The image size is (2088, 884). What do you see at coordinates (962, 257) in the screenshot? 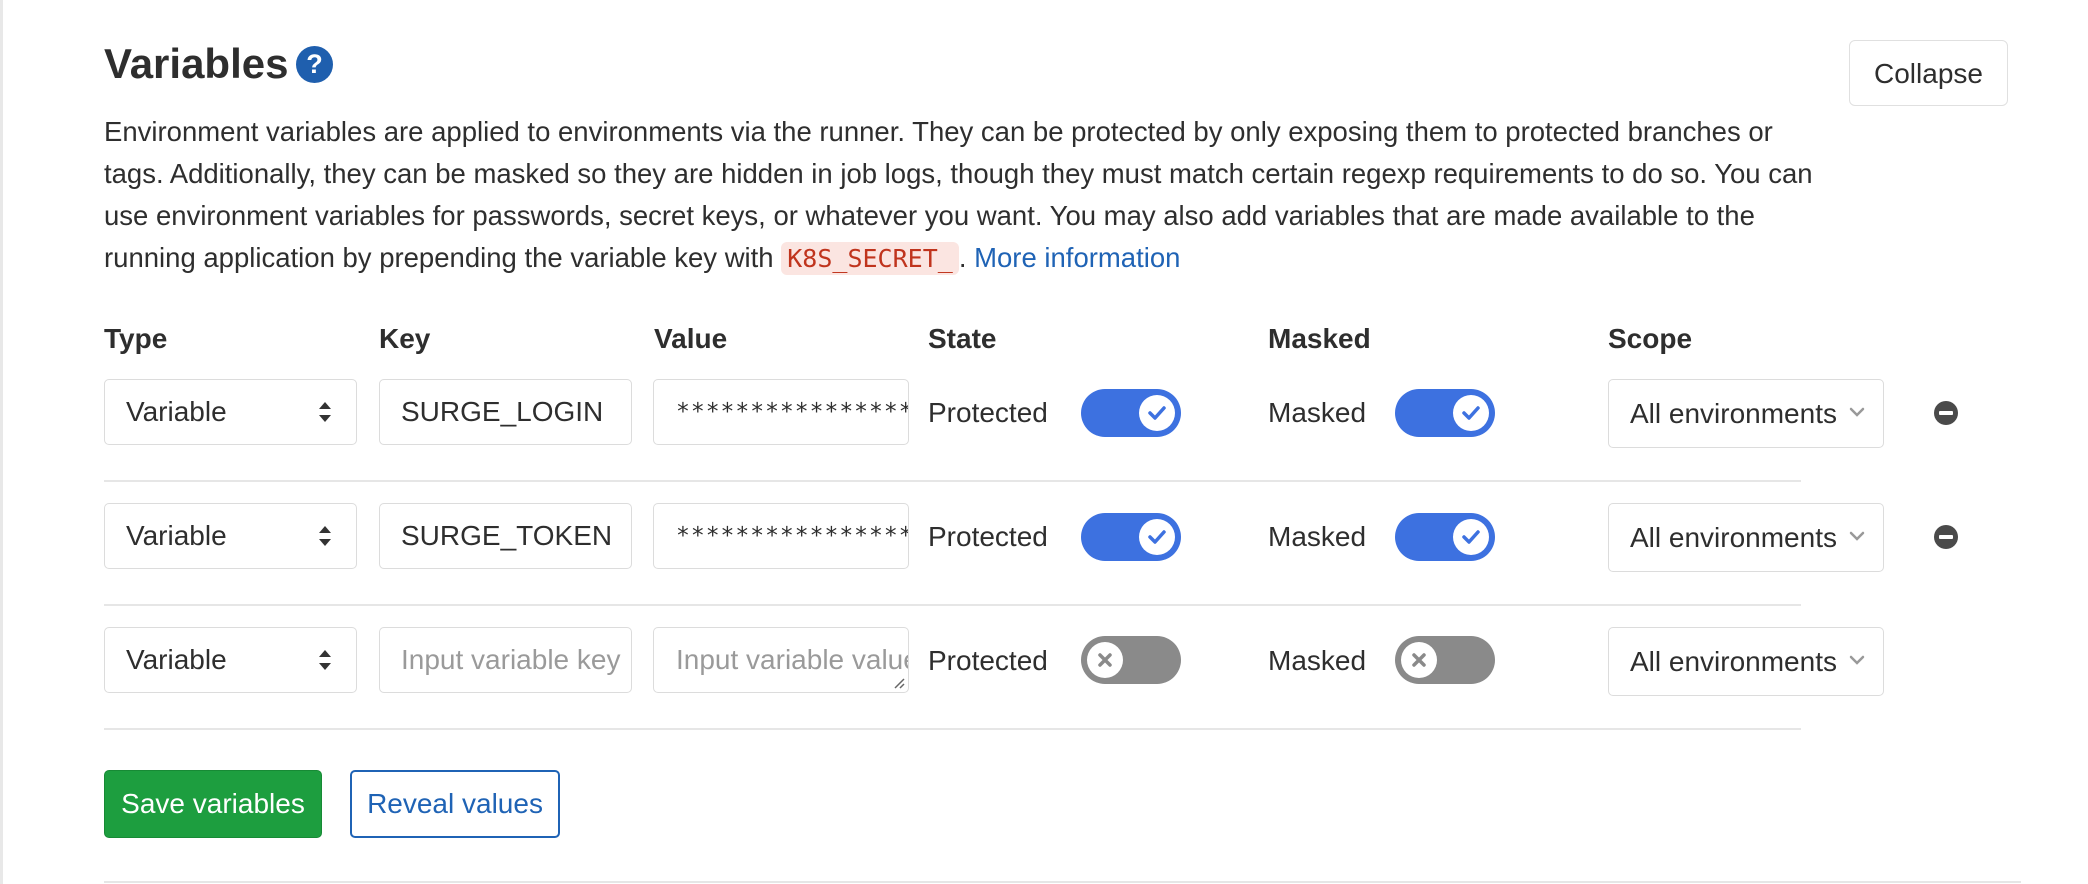
I see `description-period: .` at bounding box center [962, 257].